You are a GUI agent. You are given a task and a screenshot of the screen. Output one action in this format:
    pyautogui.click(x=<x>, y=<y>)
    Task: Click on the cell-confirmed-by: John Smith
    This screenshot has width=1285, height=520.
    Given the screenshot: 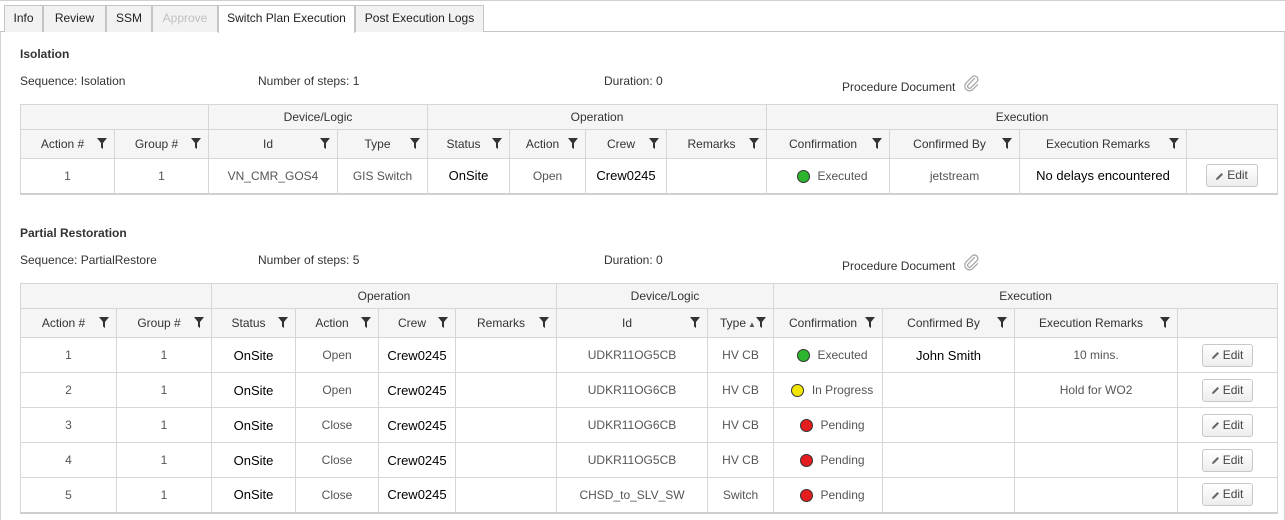 What is the action you would take?
    pyautogui.click(x=949, y=355)
    